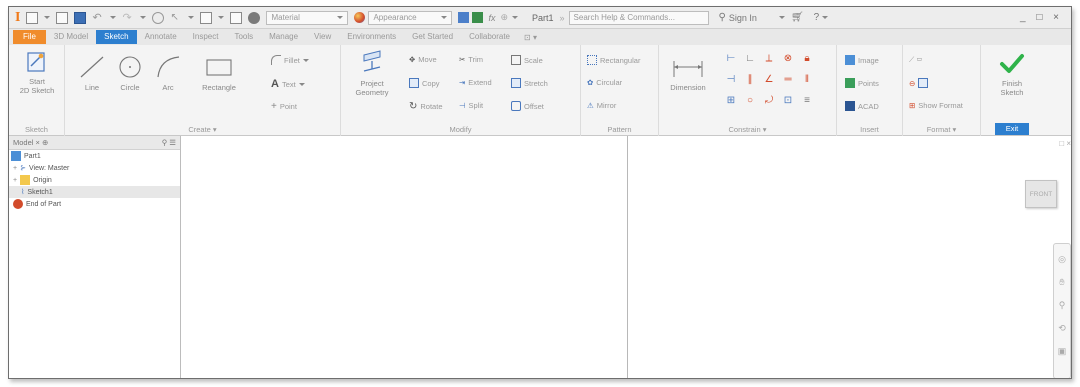 This screenshot has width=1080, height=387. What do you see at coordinates (206, 17) in the screenshot?
I see `measure-icon` at bounding box center [206, 17].